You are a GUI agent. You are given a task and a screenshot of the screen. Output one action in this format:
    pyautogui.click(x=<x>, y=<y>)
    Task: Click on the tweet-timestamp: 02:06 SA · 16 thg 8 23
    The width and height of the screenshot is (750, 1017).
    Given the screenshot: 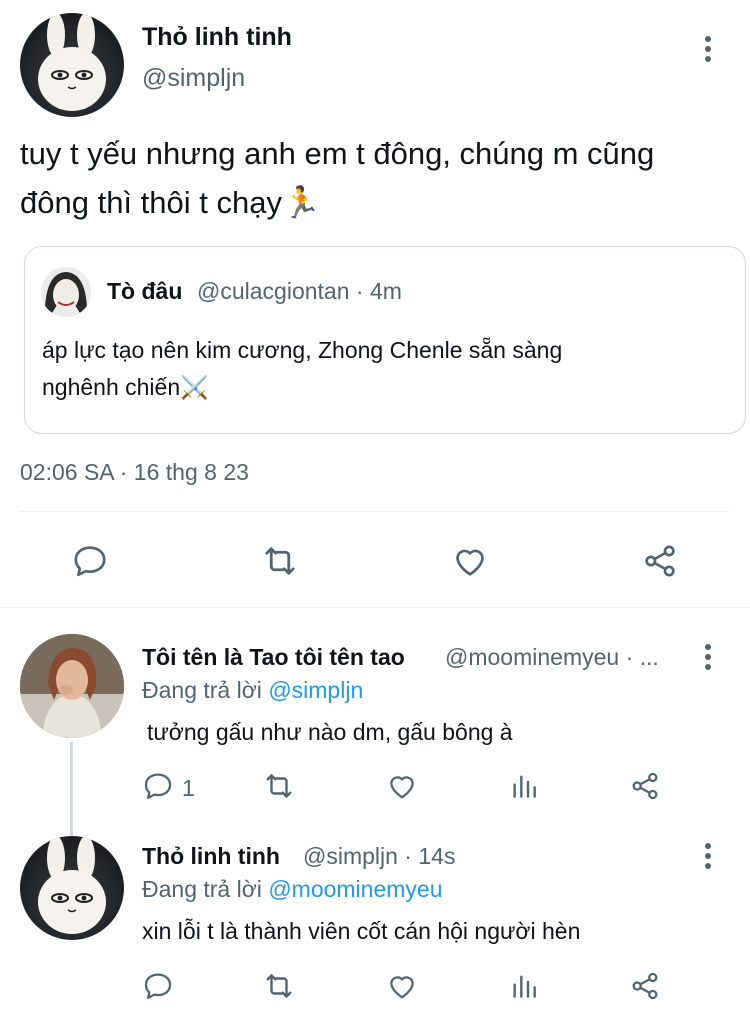 What is the action you would take?
    pyautogui.click(x=134, y=472)
    